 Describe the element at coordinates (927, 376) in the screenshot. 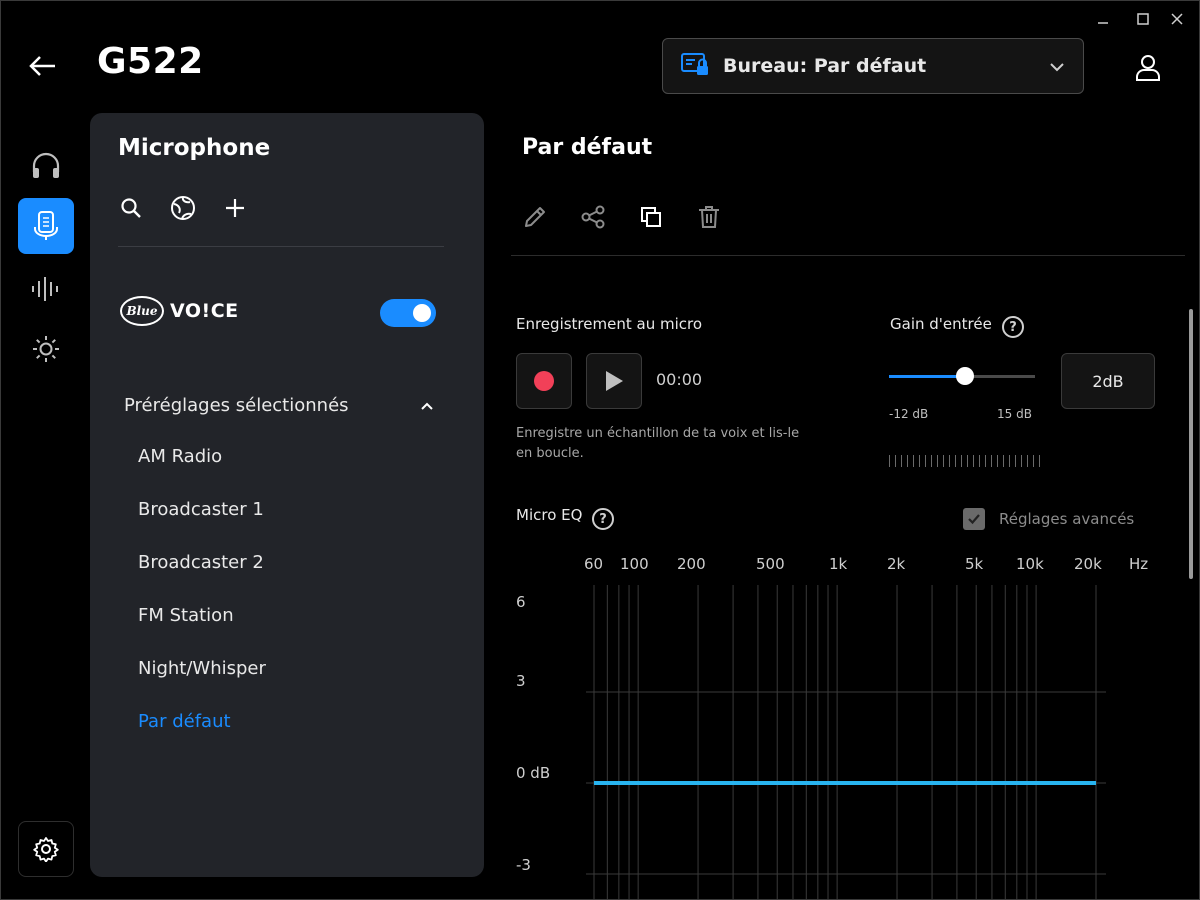

I see `gain-slider-fill` at that location.